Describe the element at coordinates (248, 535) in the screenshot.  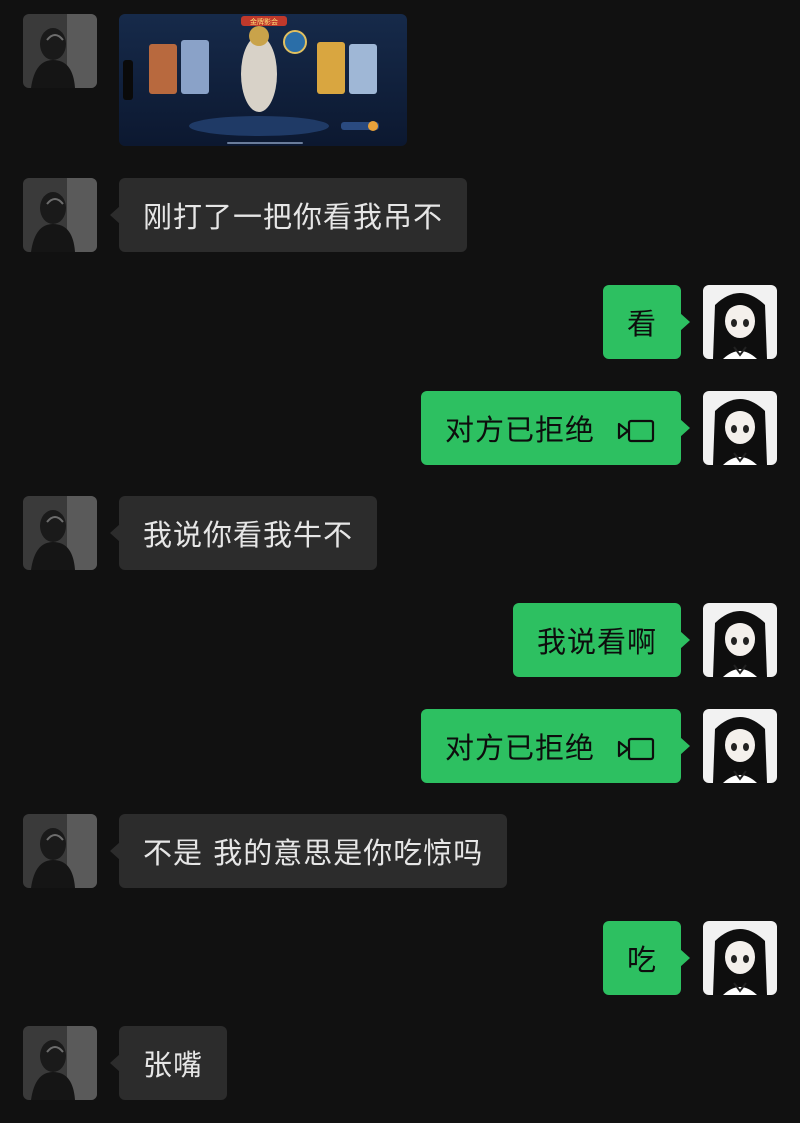
I see `message-text: 我说你看我牛不` at that location.